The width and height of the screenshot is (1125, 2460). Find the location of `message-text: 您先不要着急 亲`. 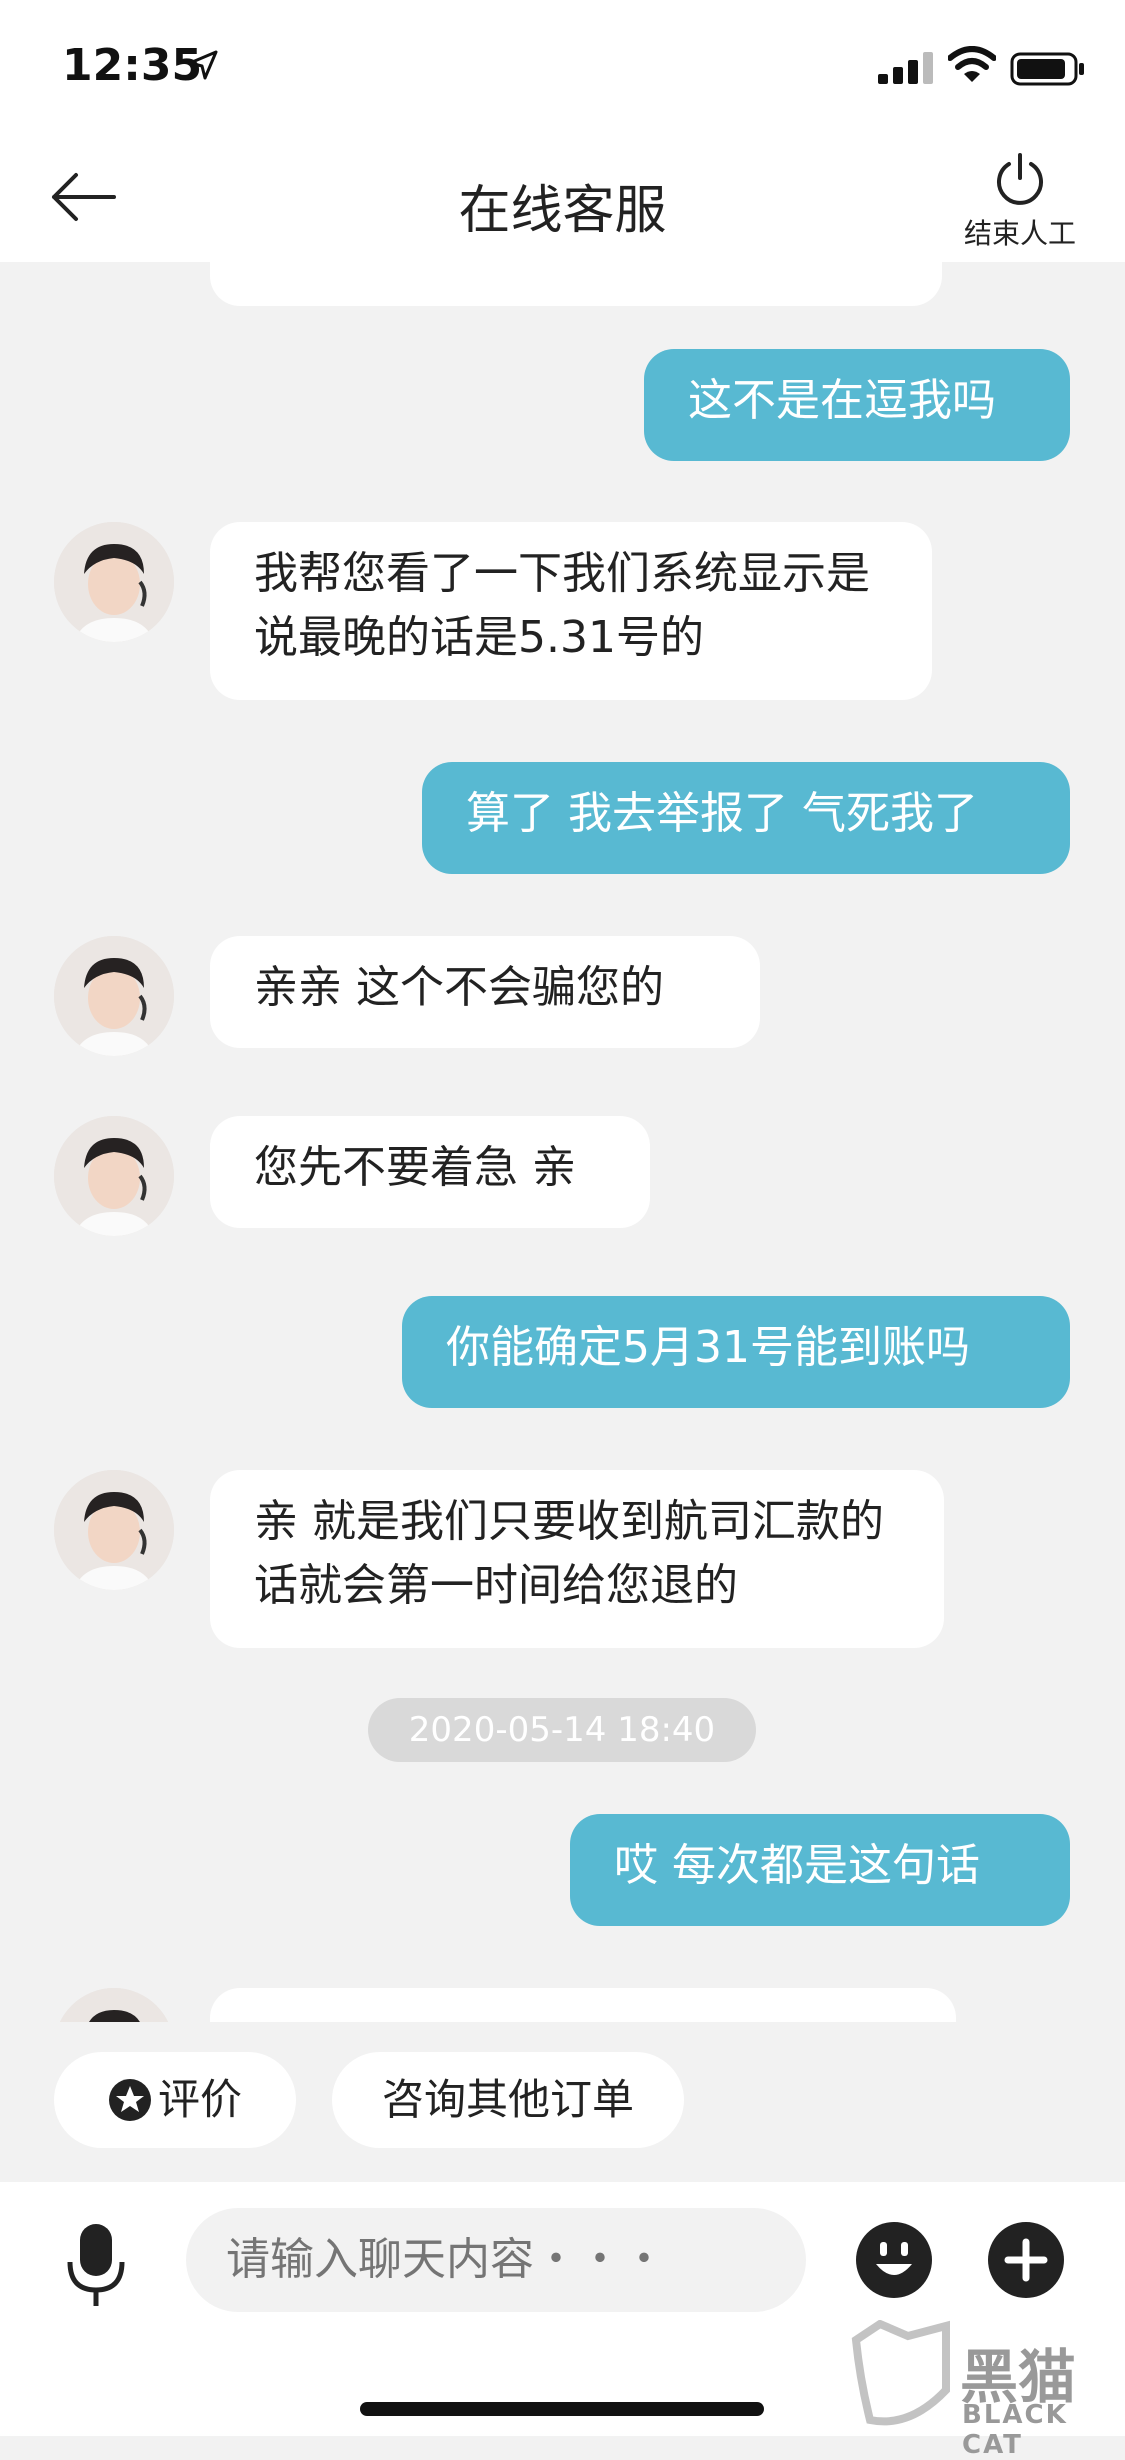

message-text: 您先不要着急 亲 is located at coordinates (415, 1167).